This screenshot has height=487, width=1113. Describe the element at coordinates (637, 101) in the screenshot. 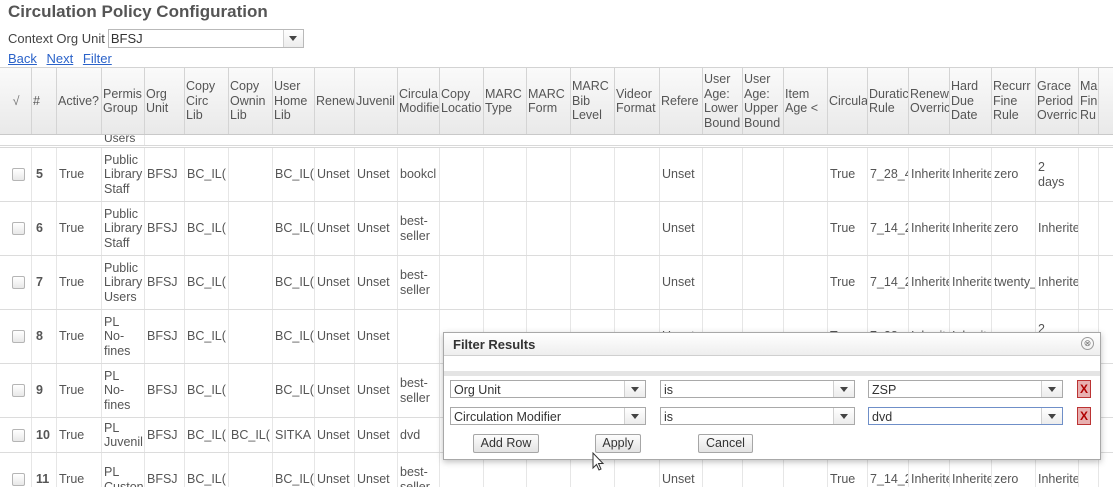

I see `column-header: Videor Format` at that location.